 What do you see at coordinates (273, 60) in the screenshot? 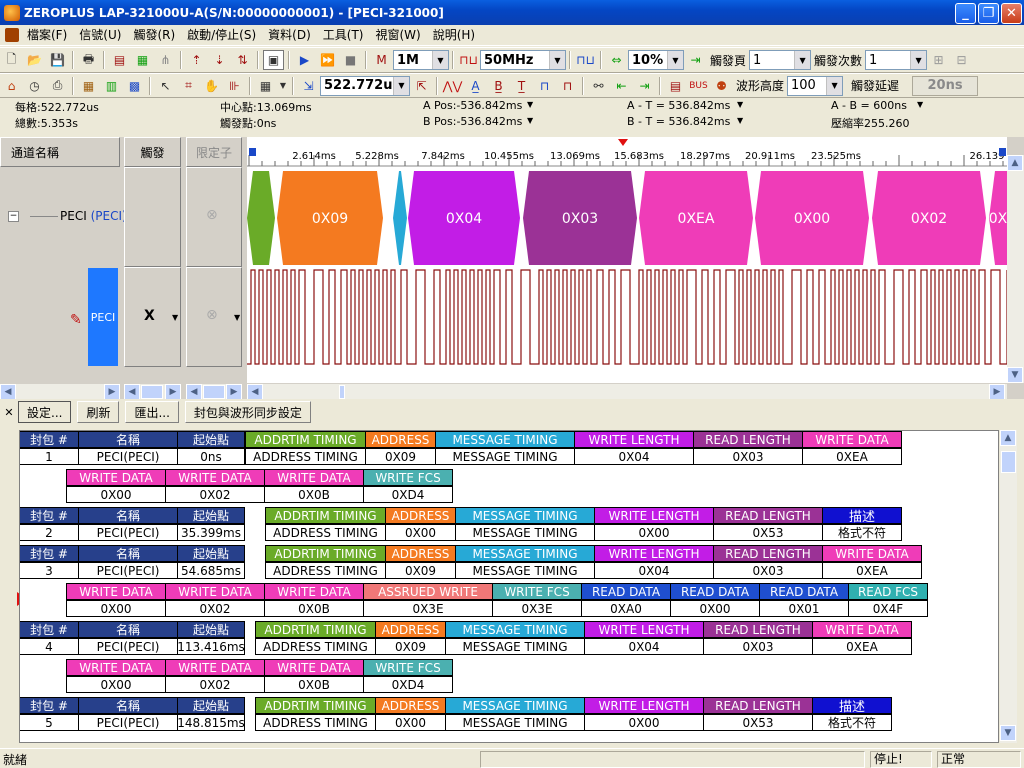
I see `report-icon: ▣` at bounding box center [273, 60].